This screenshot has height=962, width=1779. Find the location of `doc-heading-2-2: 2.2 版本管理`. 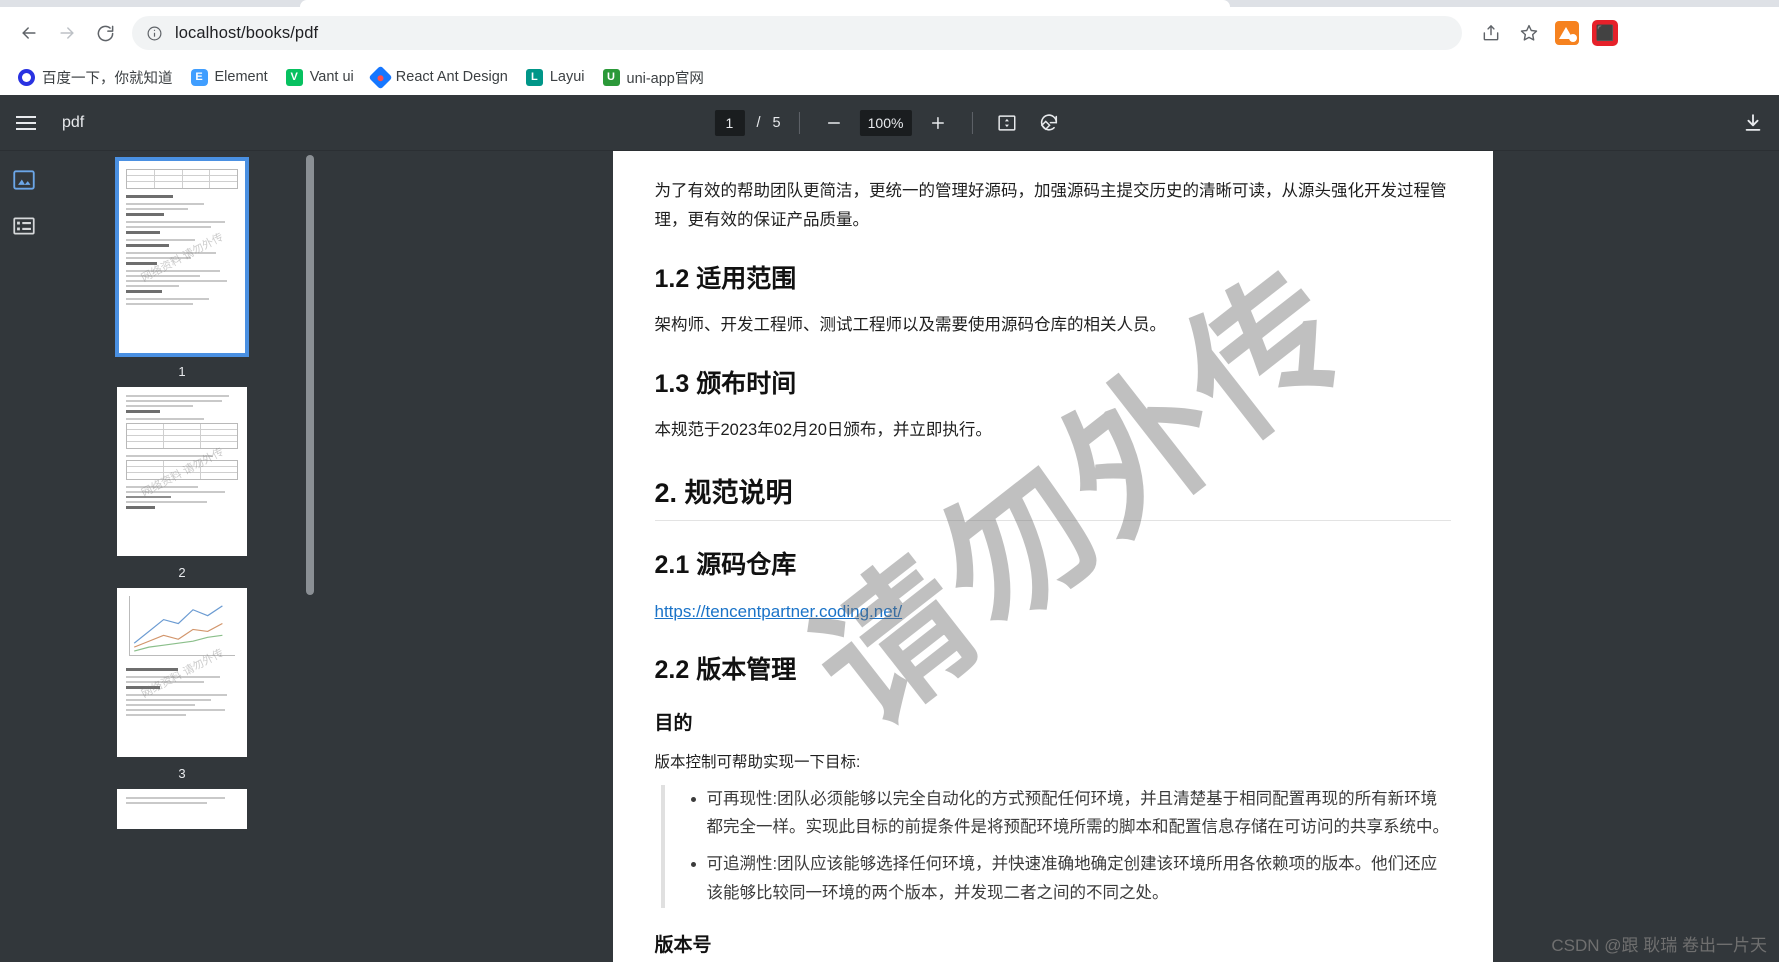

doc-heading-2-2: 2.2 版本管理 is located at coordinates (725, 670).